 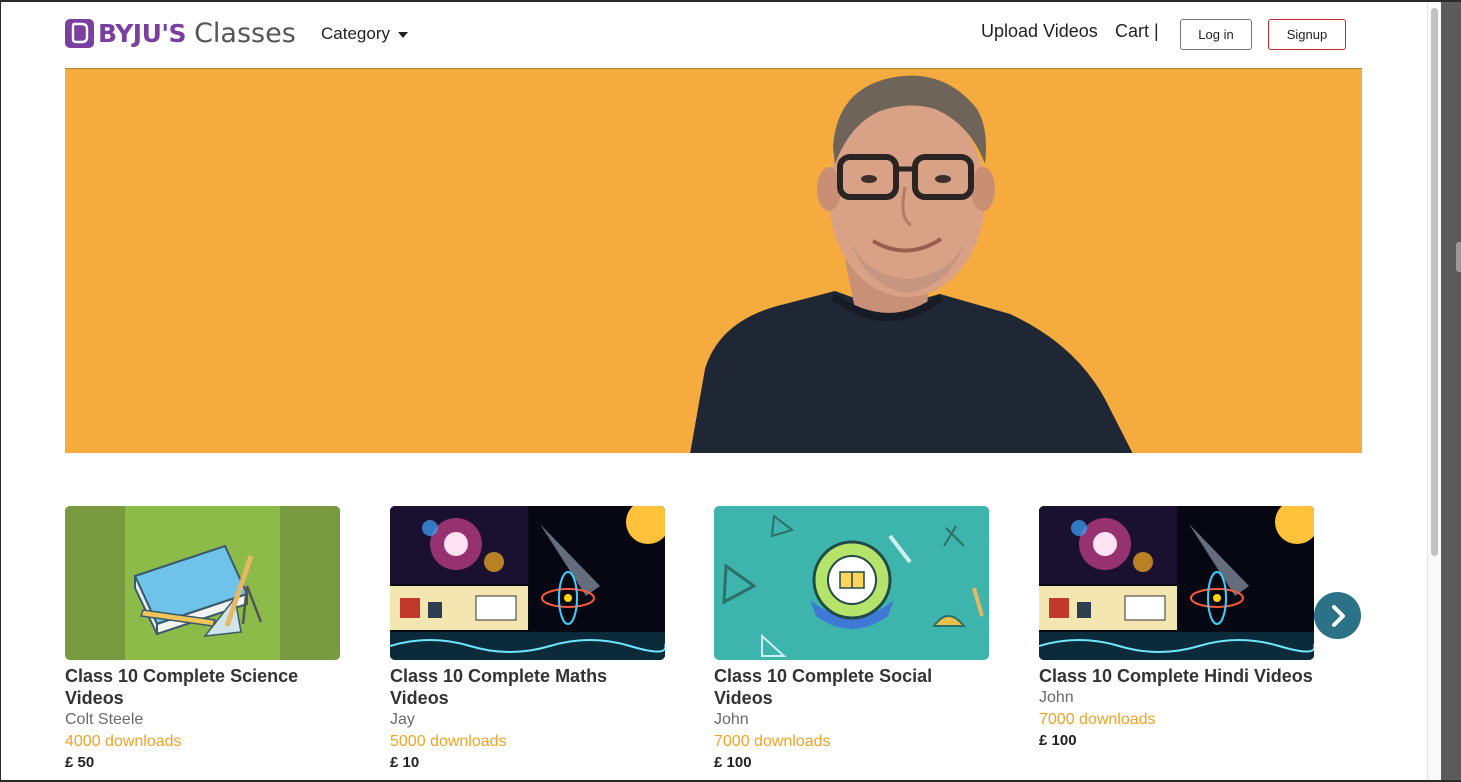 What do you see at coordinates (123, 741) in the screenshot?
I see `course-downloads: 4000 downloads` at bounding box center [123, 741].